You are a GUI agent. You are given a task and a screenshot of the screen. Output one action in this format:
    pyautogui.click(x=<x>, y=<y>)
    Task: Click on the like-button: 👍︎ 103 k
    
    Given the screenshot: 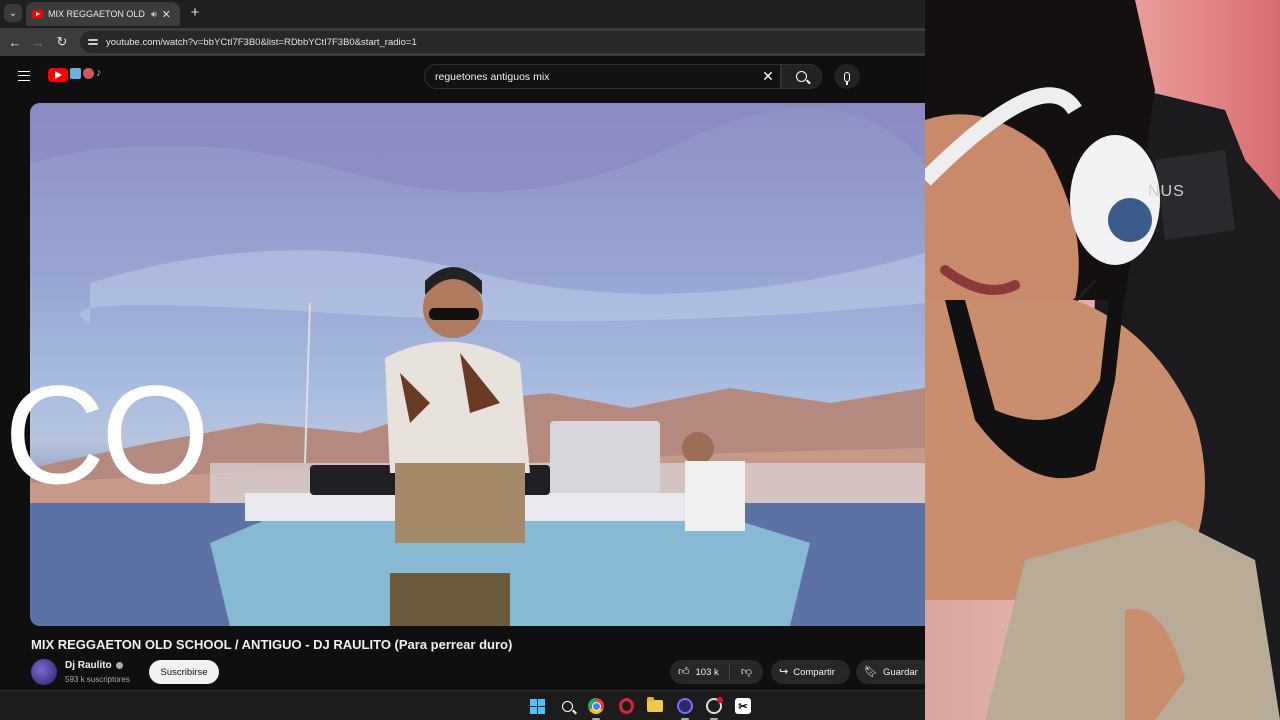 What is the action you would take?
    pyautogui.click(x=700, y=672)
    